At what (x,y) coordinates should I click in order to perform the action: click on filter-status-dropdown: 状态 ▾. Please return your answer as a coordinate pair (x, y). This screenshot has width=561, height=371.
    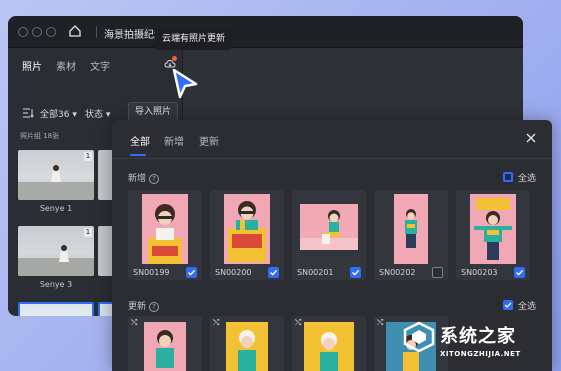
    Looking at the image, I should click on (97, 113).